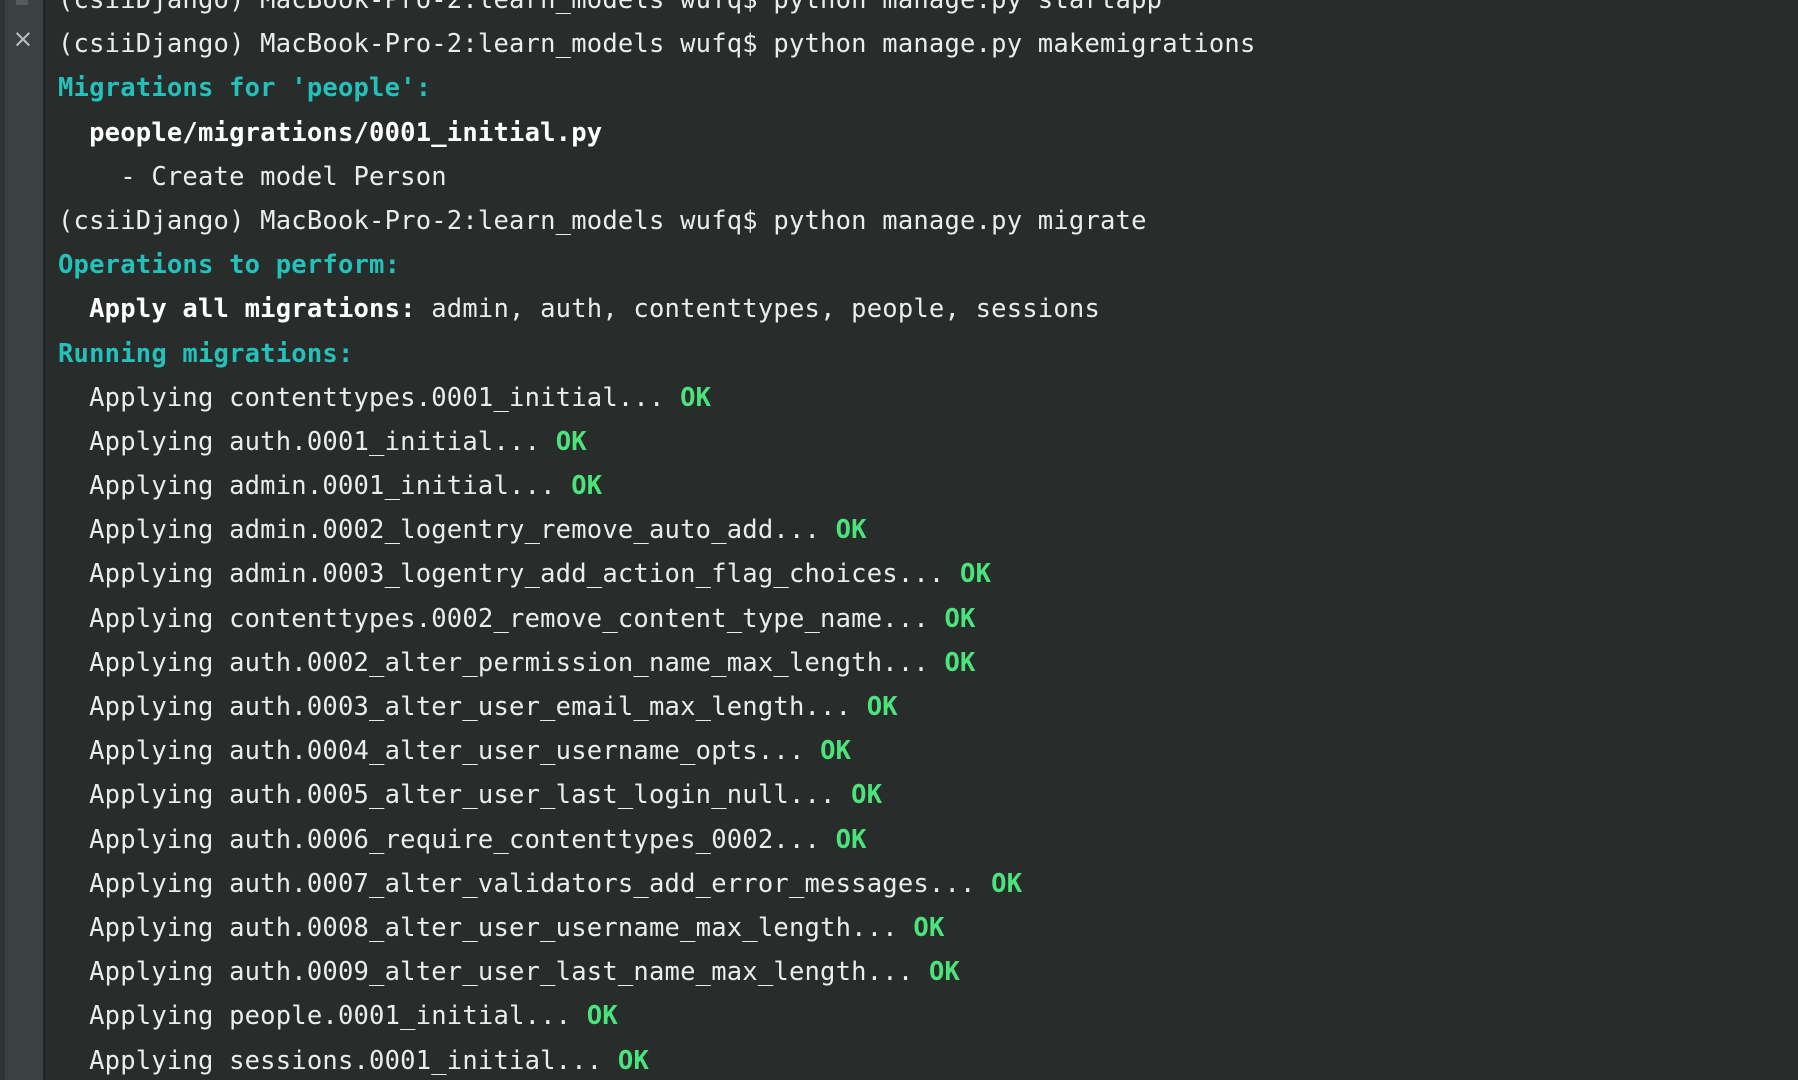 The height and width of the screenshot is (1080, 1798). What do you see at coordinates (928, 1016) in the screenshot?
I see `line-apply-people-0001: Applying people.0001_initial... OK` at bounding box center [928, 1016].